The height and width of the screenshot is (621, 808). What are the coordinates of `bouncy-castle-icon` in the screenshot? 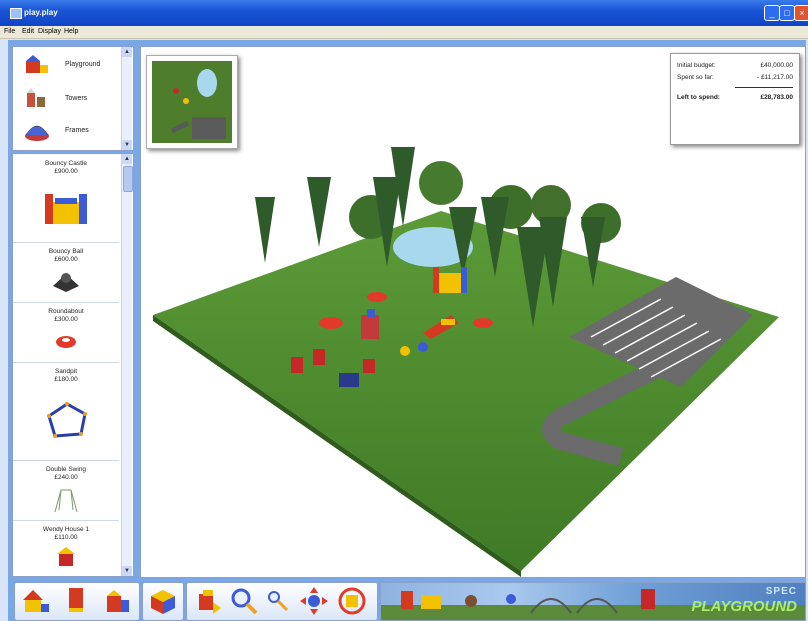 It's located at (66, 209).